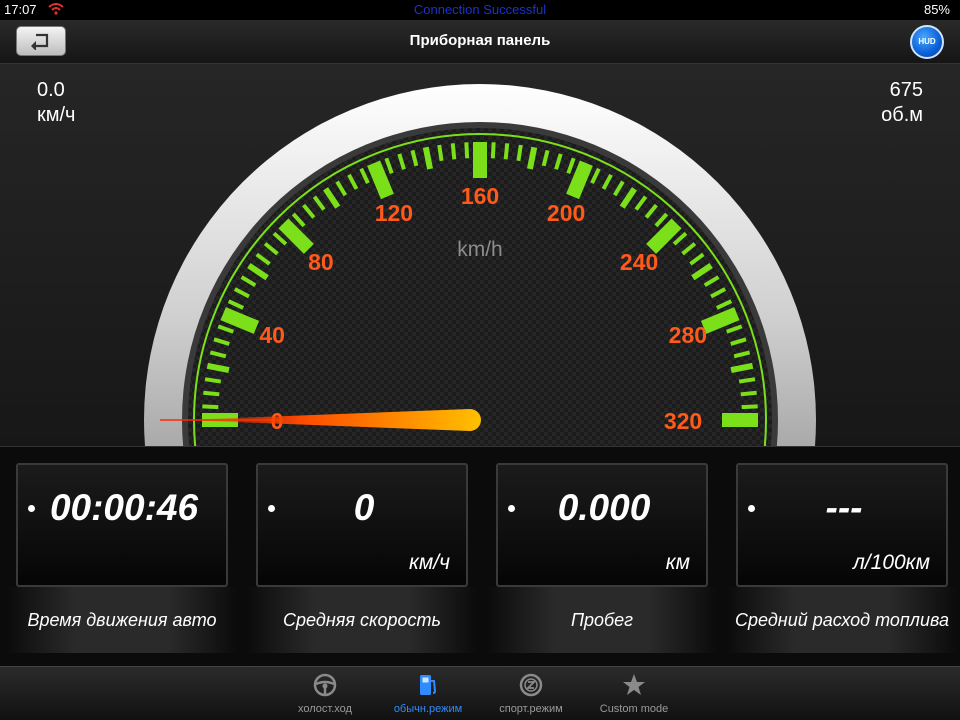  I want to click on gauge-tick-label: 320, so click(683, 421).